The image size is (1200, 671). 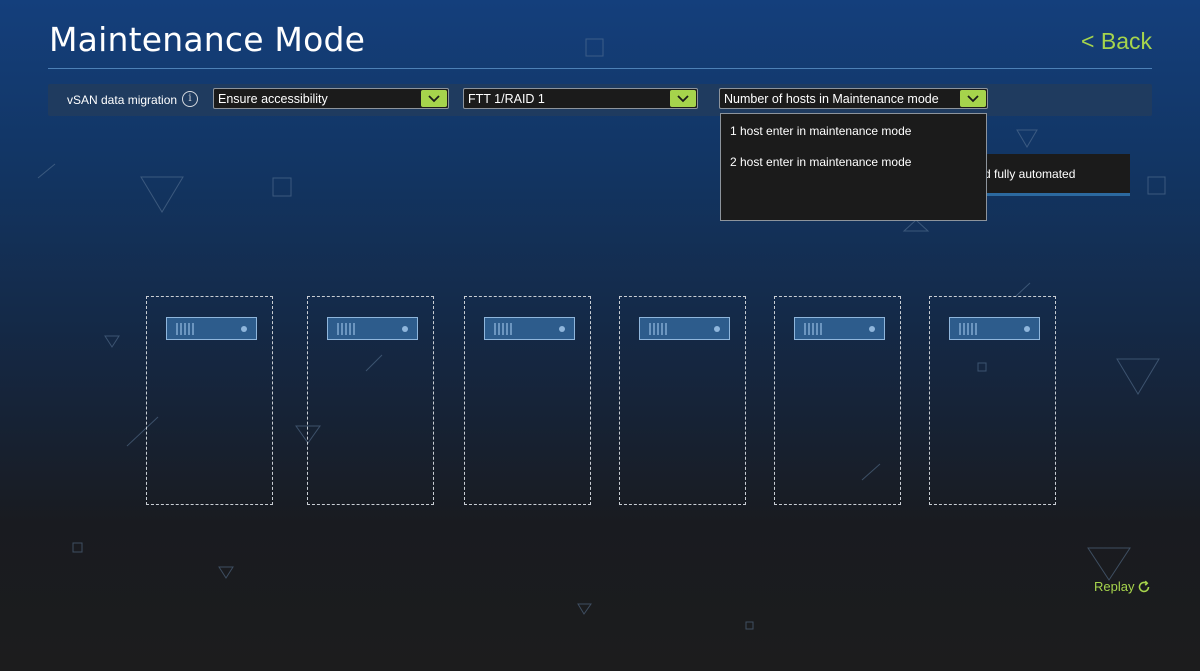 What do you see at coordinates (820, 162) in the screenshot?
I see `dropdown-option-2-host: 2 host enter in maintenance mode` at bounding box center [820, 162].